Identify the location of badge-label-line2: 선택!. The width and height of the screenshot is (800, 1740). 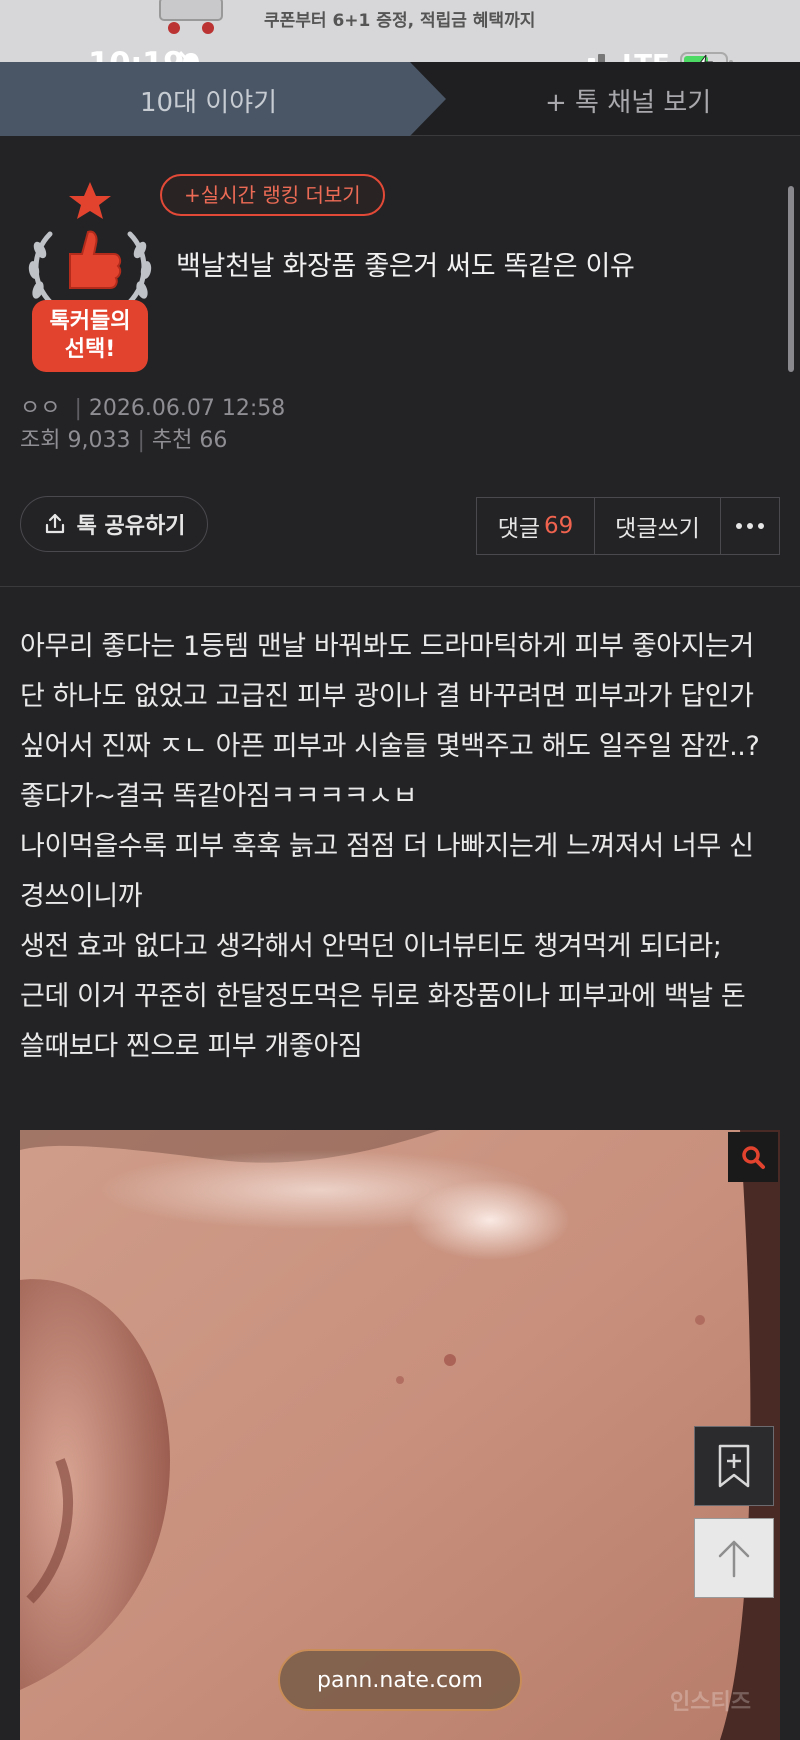
(90, 349).